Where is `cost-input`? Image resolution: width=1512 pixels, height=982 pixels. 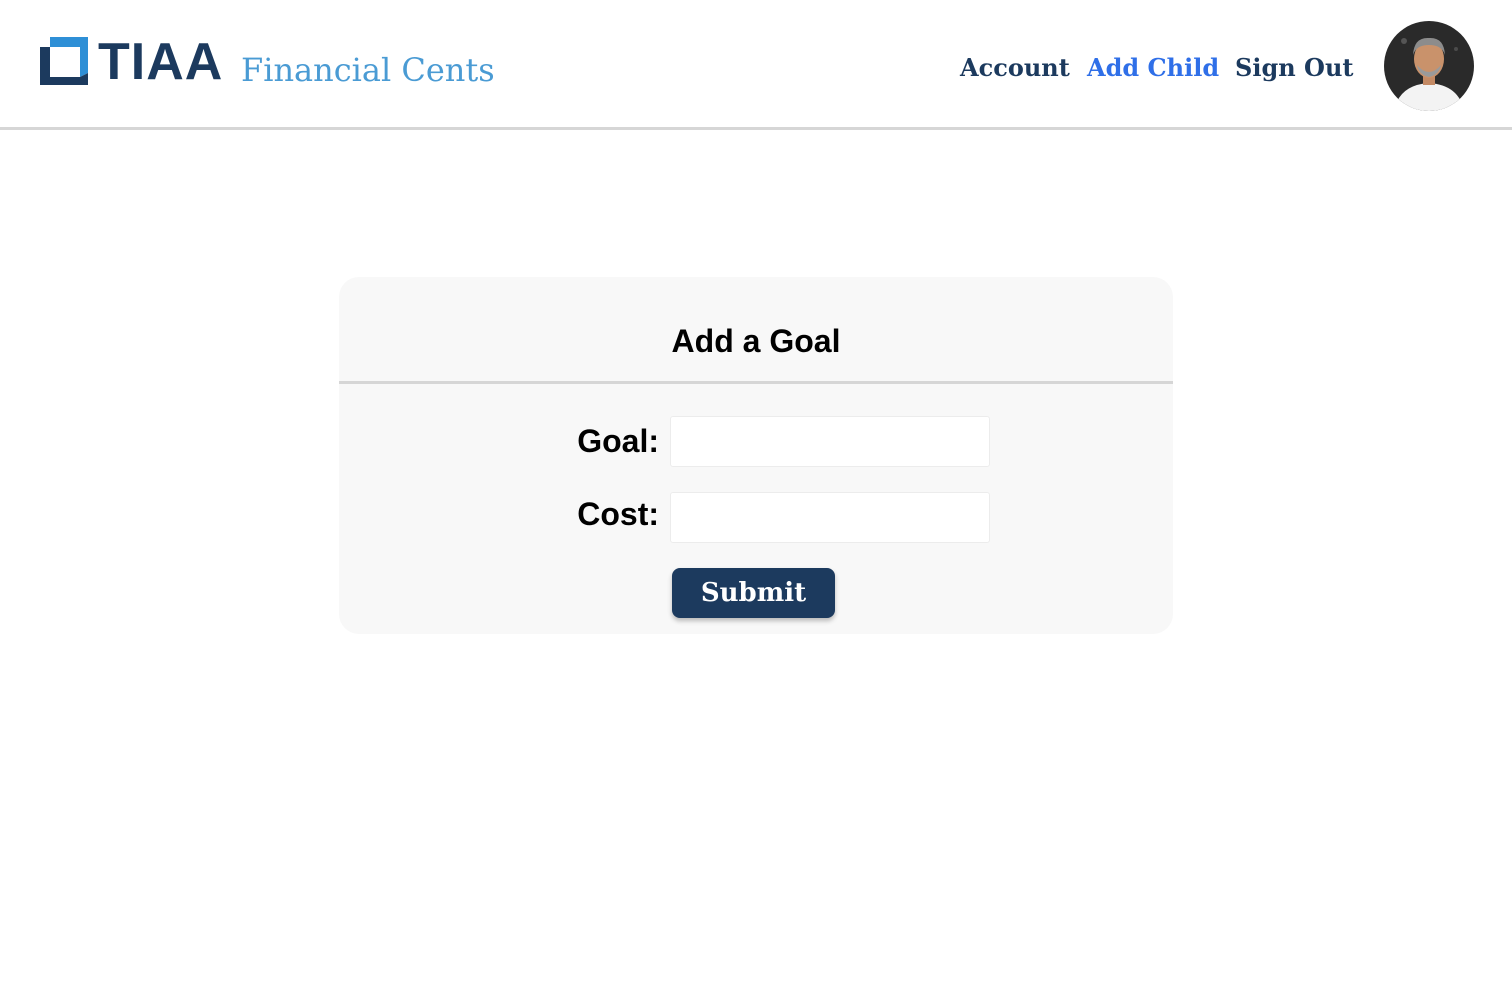 cost-input is located at coordinates (830, 517).